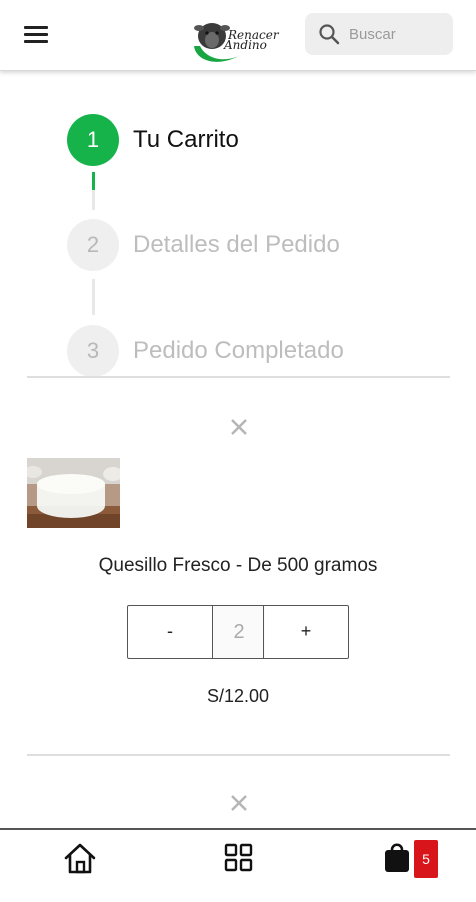 This screenshot has width=476, height=902. I want to click on brand-logo: Renacer Andino, so click(240, 42).